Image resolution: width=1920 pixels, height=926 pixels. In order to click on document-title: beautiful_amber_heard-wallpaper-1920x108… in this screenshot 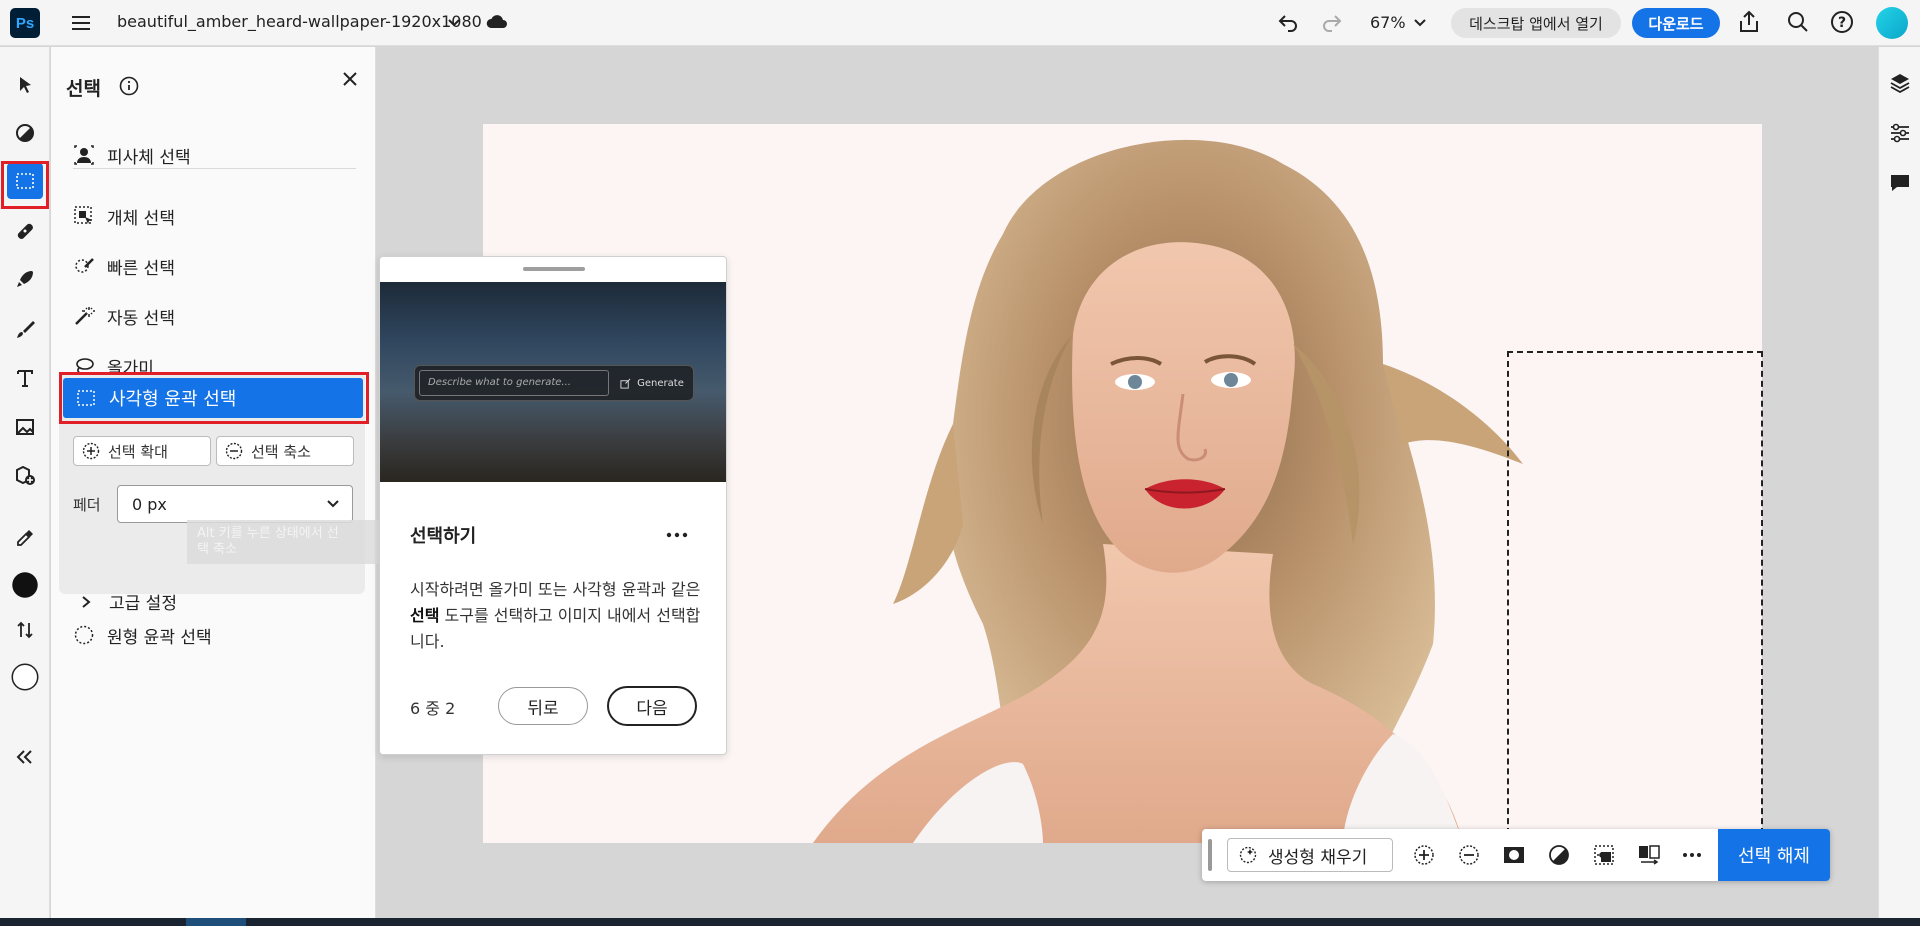, I will do `click(299, 21)`.